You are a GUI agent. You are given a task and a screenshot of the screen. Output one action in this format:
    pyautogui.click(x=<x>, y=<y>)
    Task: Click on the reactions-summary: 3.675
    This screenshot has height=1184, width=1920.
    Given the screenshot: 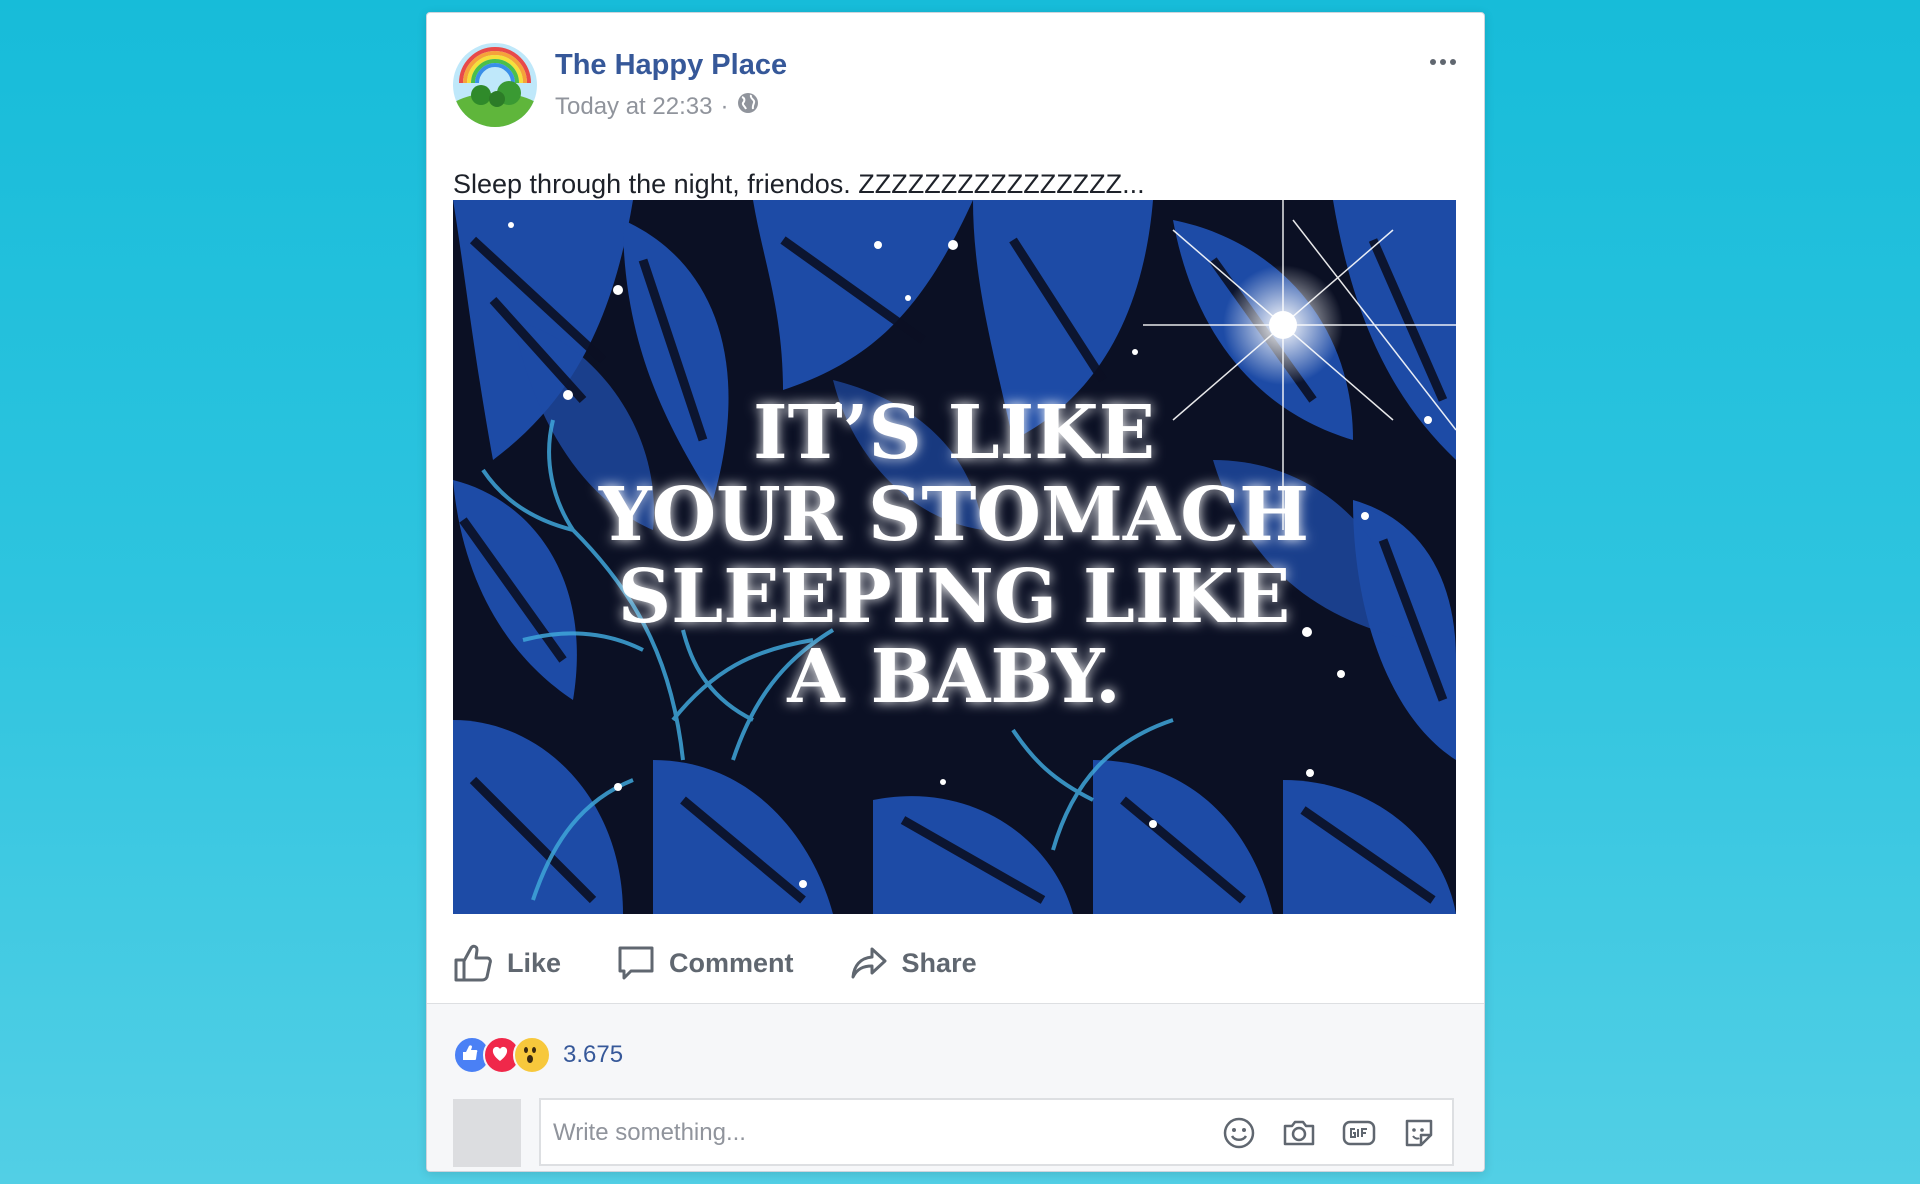 What is the action you would take?
    pyautogui.click(x=538, y=1055)
    